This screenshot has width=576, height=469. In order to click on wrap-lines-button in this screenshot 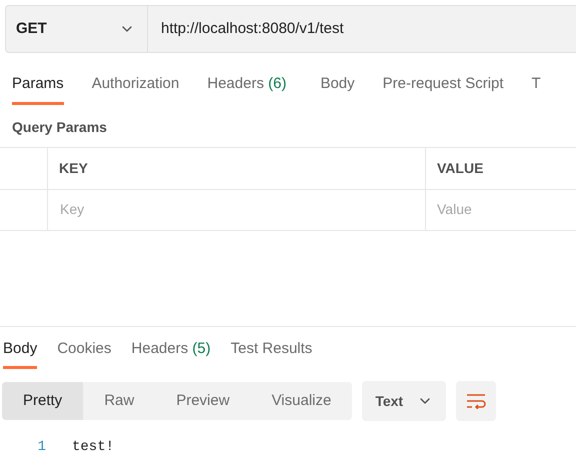, I will do `click(476, 401)`.